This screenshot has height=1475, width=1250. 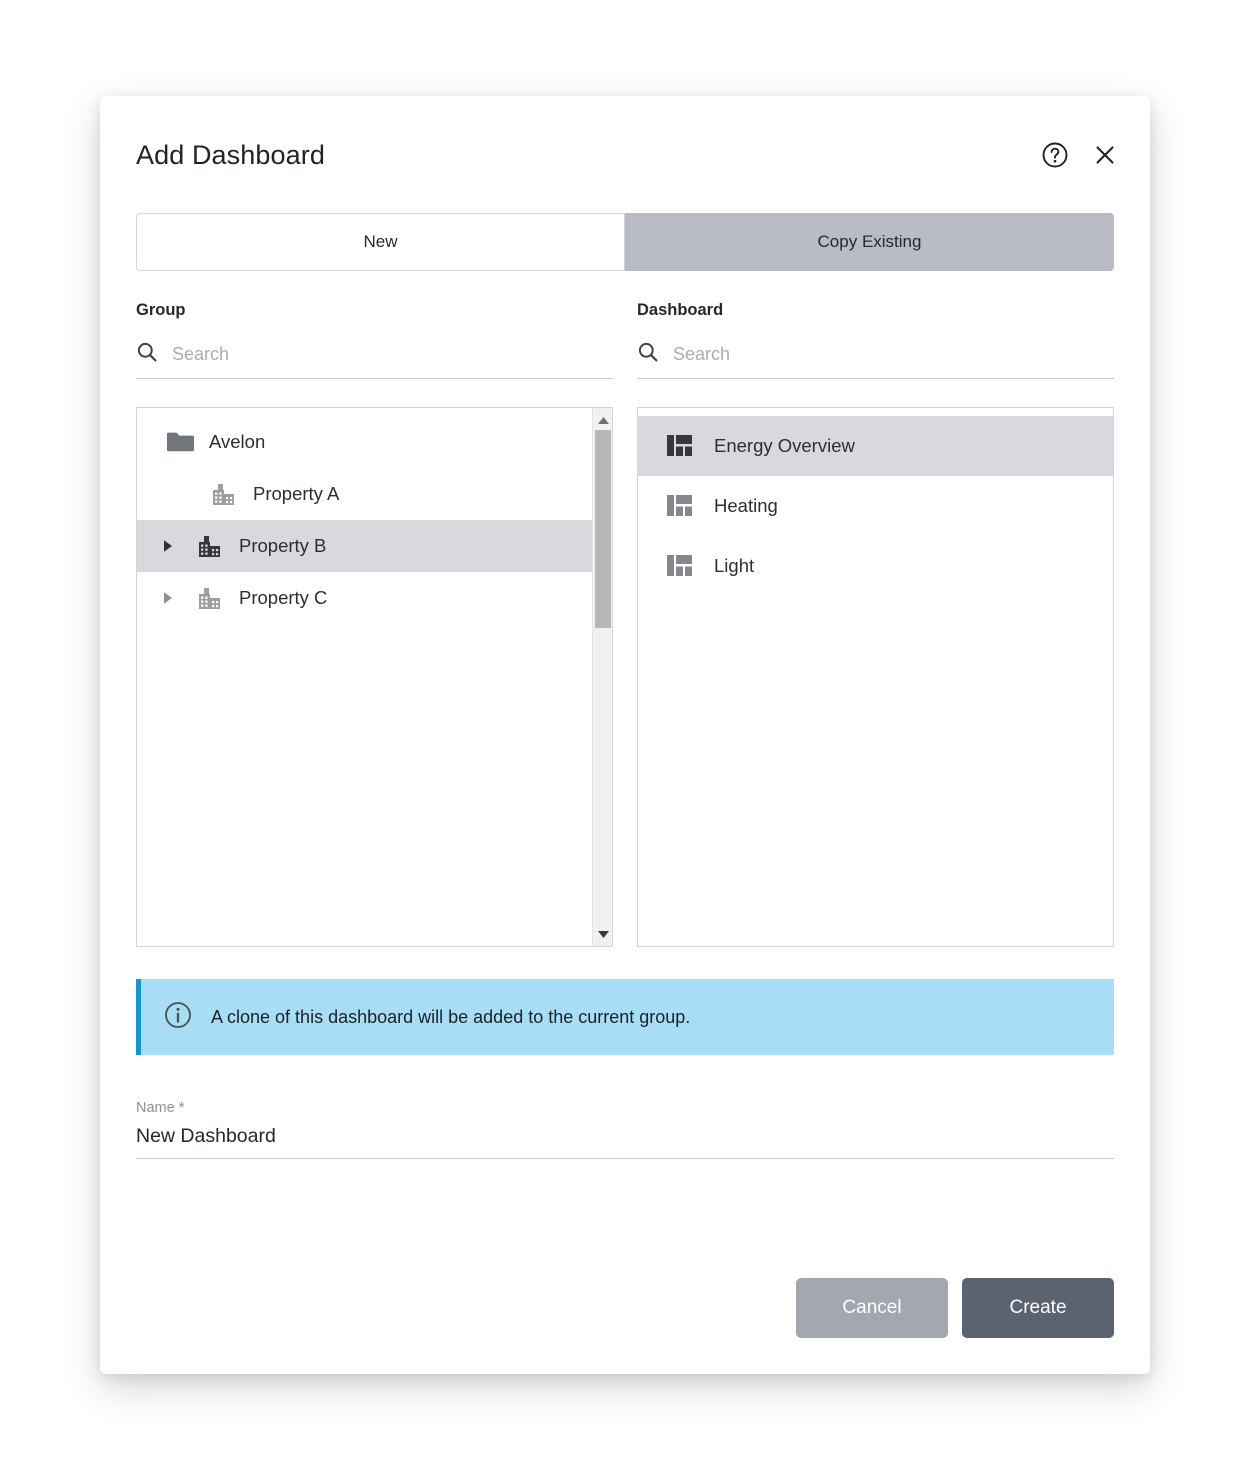 I want to click on name-input, so click(x=625, y=1136).